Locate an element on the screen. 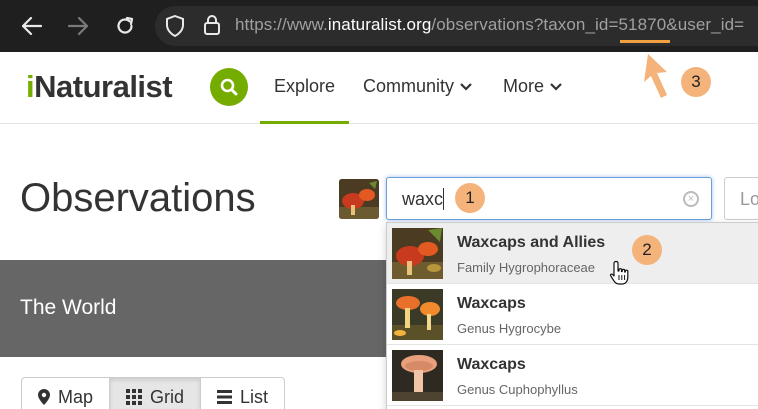  text-caret is located at coordinates (443, 199).